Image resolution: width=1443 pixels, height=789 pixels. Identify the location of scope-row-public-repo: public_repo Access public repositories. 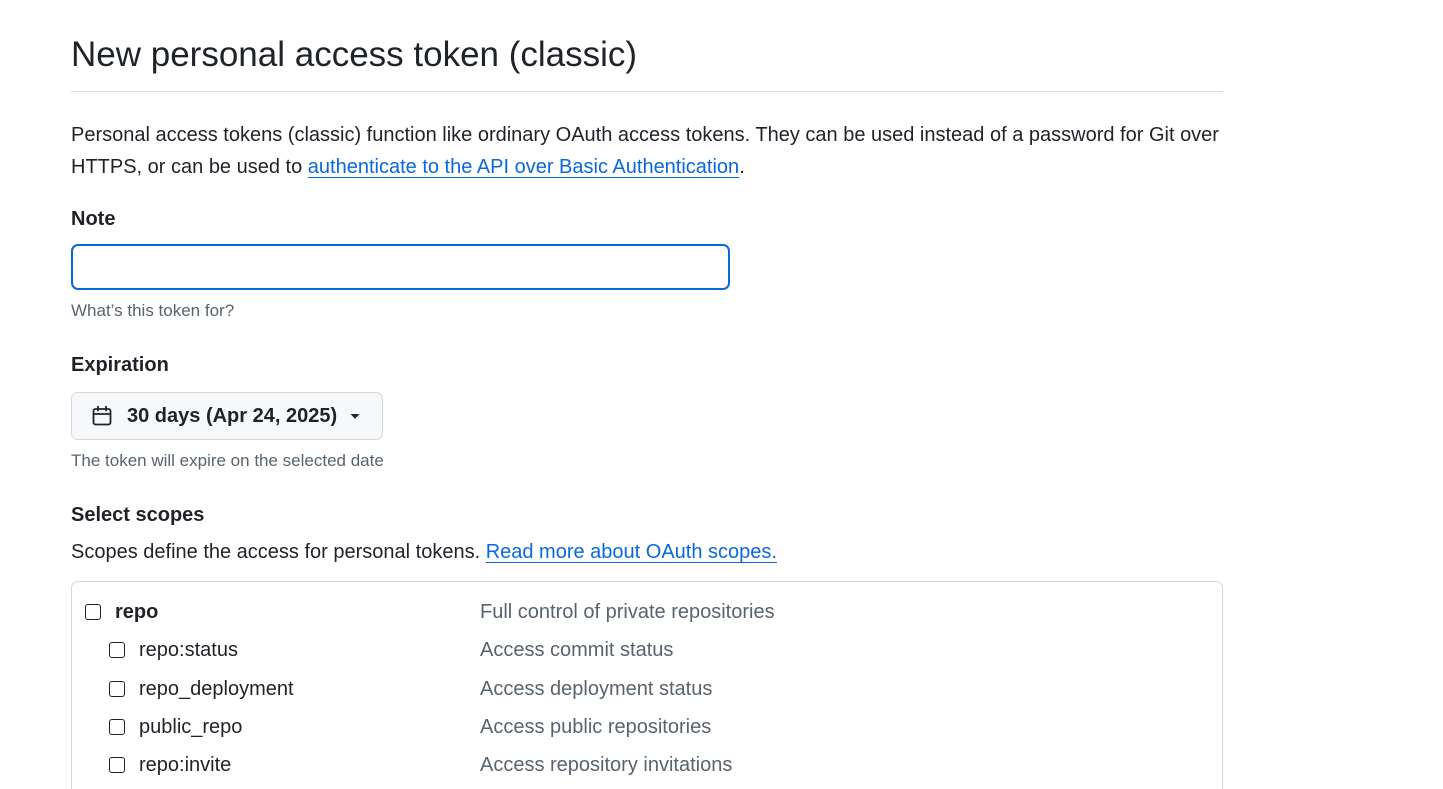
(647, 729).